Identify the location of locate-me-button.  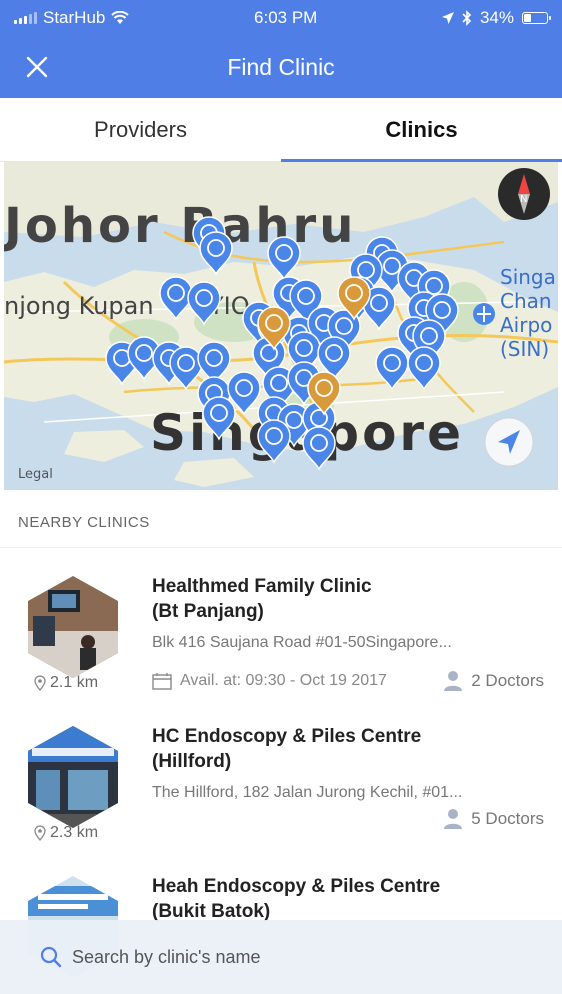
(509, 442).